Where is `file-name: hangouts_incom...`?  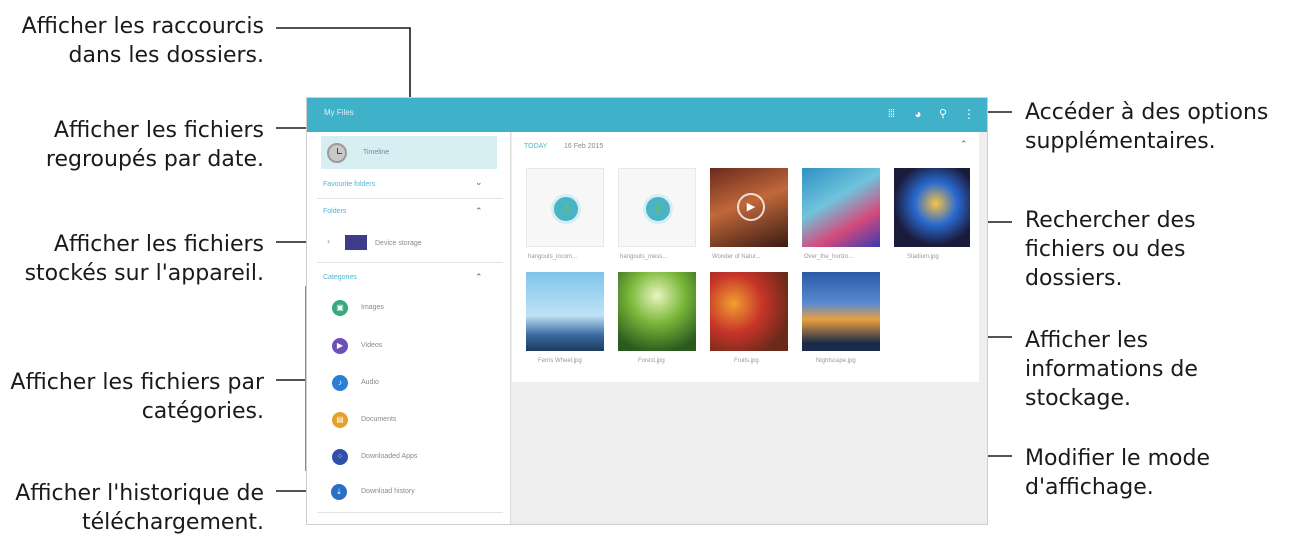
file-name: hangouts_incom... is located at coordinates (553, 257).